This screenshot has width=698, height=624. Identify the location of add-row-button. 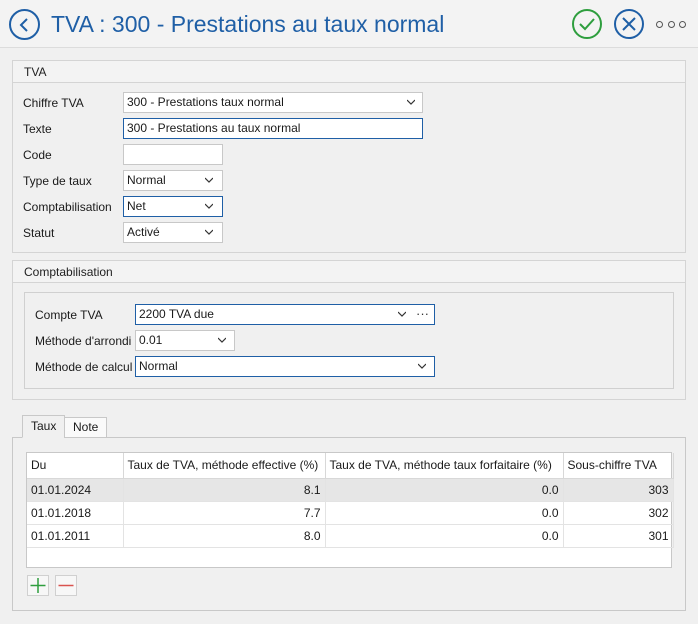
(38, 585).